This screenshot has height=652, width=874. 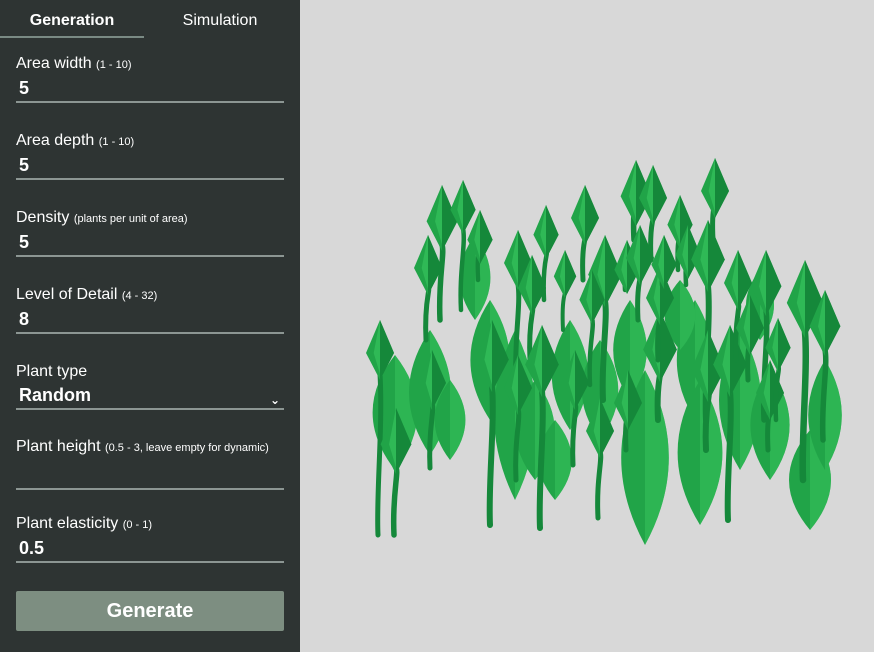 What do you see at coordinates (150, 611) in the screenshot?
I see `generate-button: Generate` at bounding box center [150, 611].